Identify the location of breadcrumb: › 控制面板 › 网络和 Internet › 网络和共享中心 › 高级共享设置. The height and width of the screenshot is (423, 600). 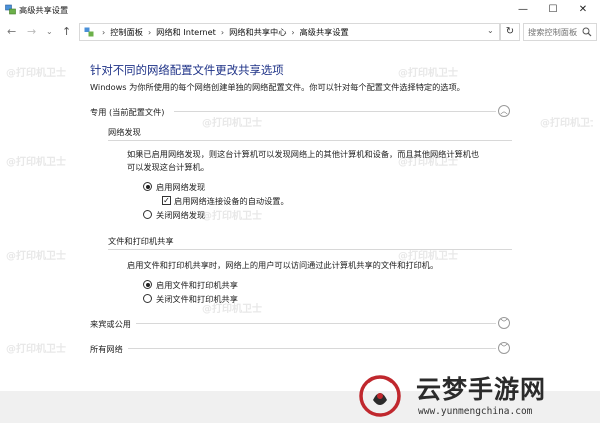
(223, 32).